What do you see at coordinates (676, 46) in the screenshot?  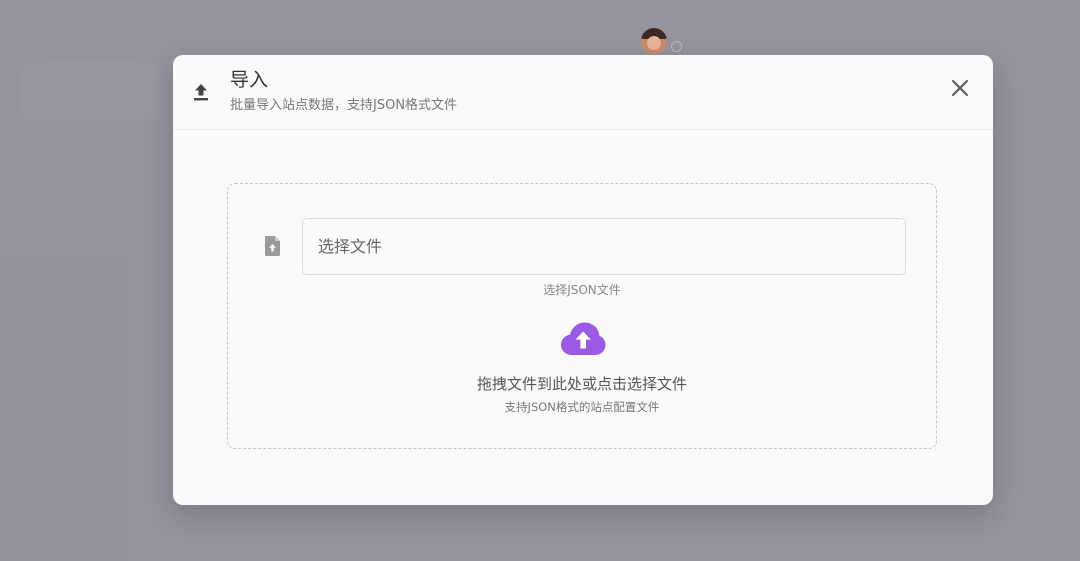 I see `status-ring-icon` at bounding box center [676, 46].